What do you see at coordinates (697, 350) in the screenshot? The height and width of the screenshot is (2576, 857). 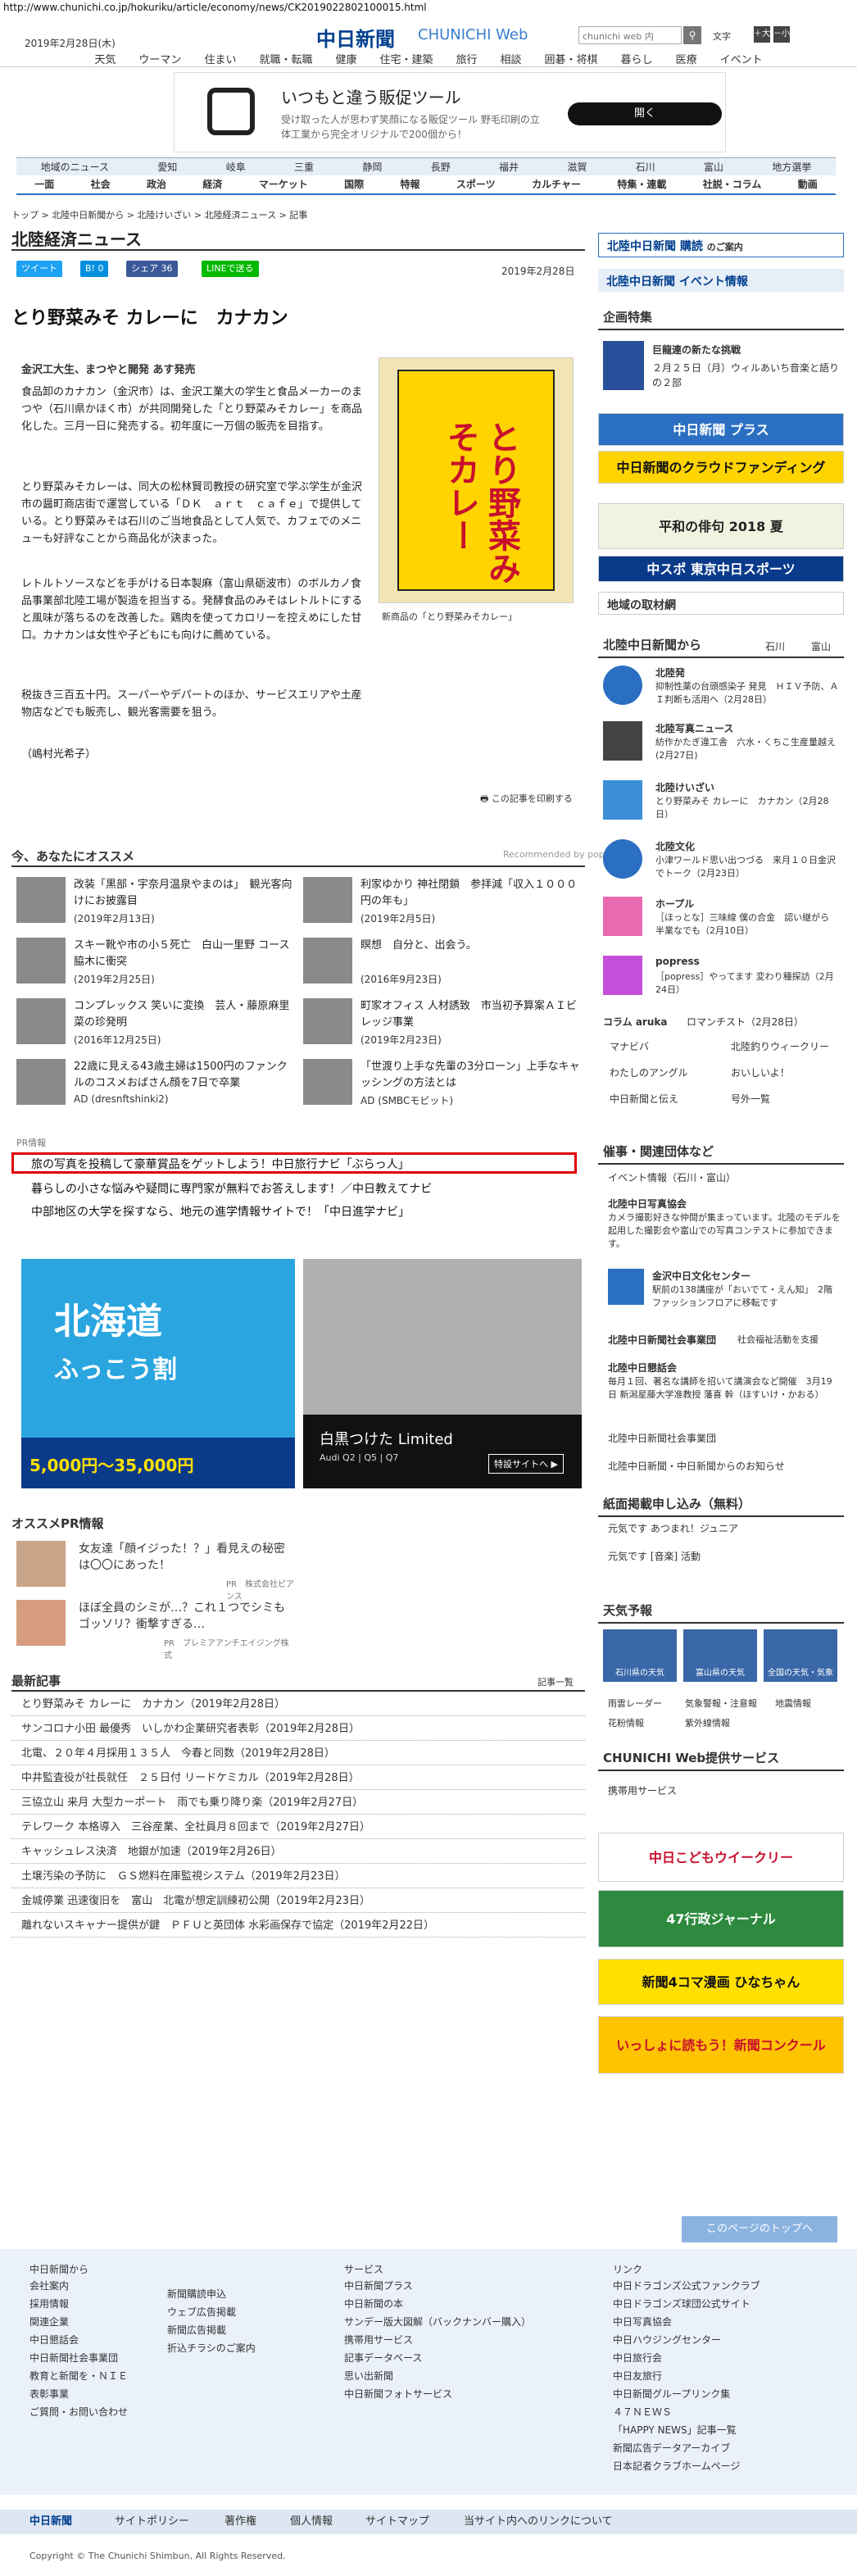 I see `kikaku-item-title: 巨龍連の新たな挑戦` at bounding box center [697, 350].